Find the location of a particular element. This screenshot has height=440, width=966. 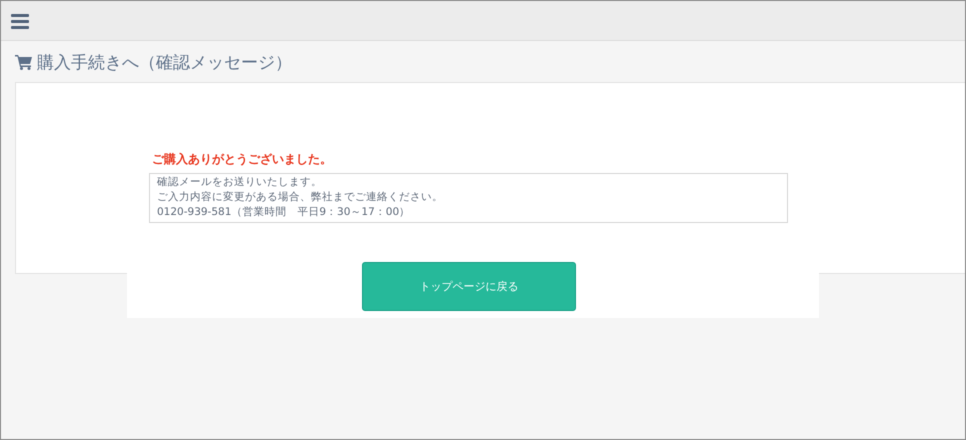

message-line: 確認メールをお送りいたします。 is located at coordinates (240, 182).